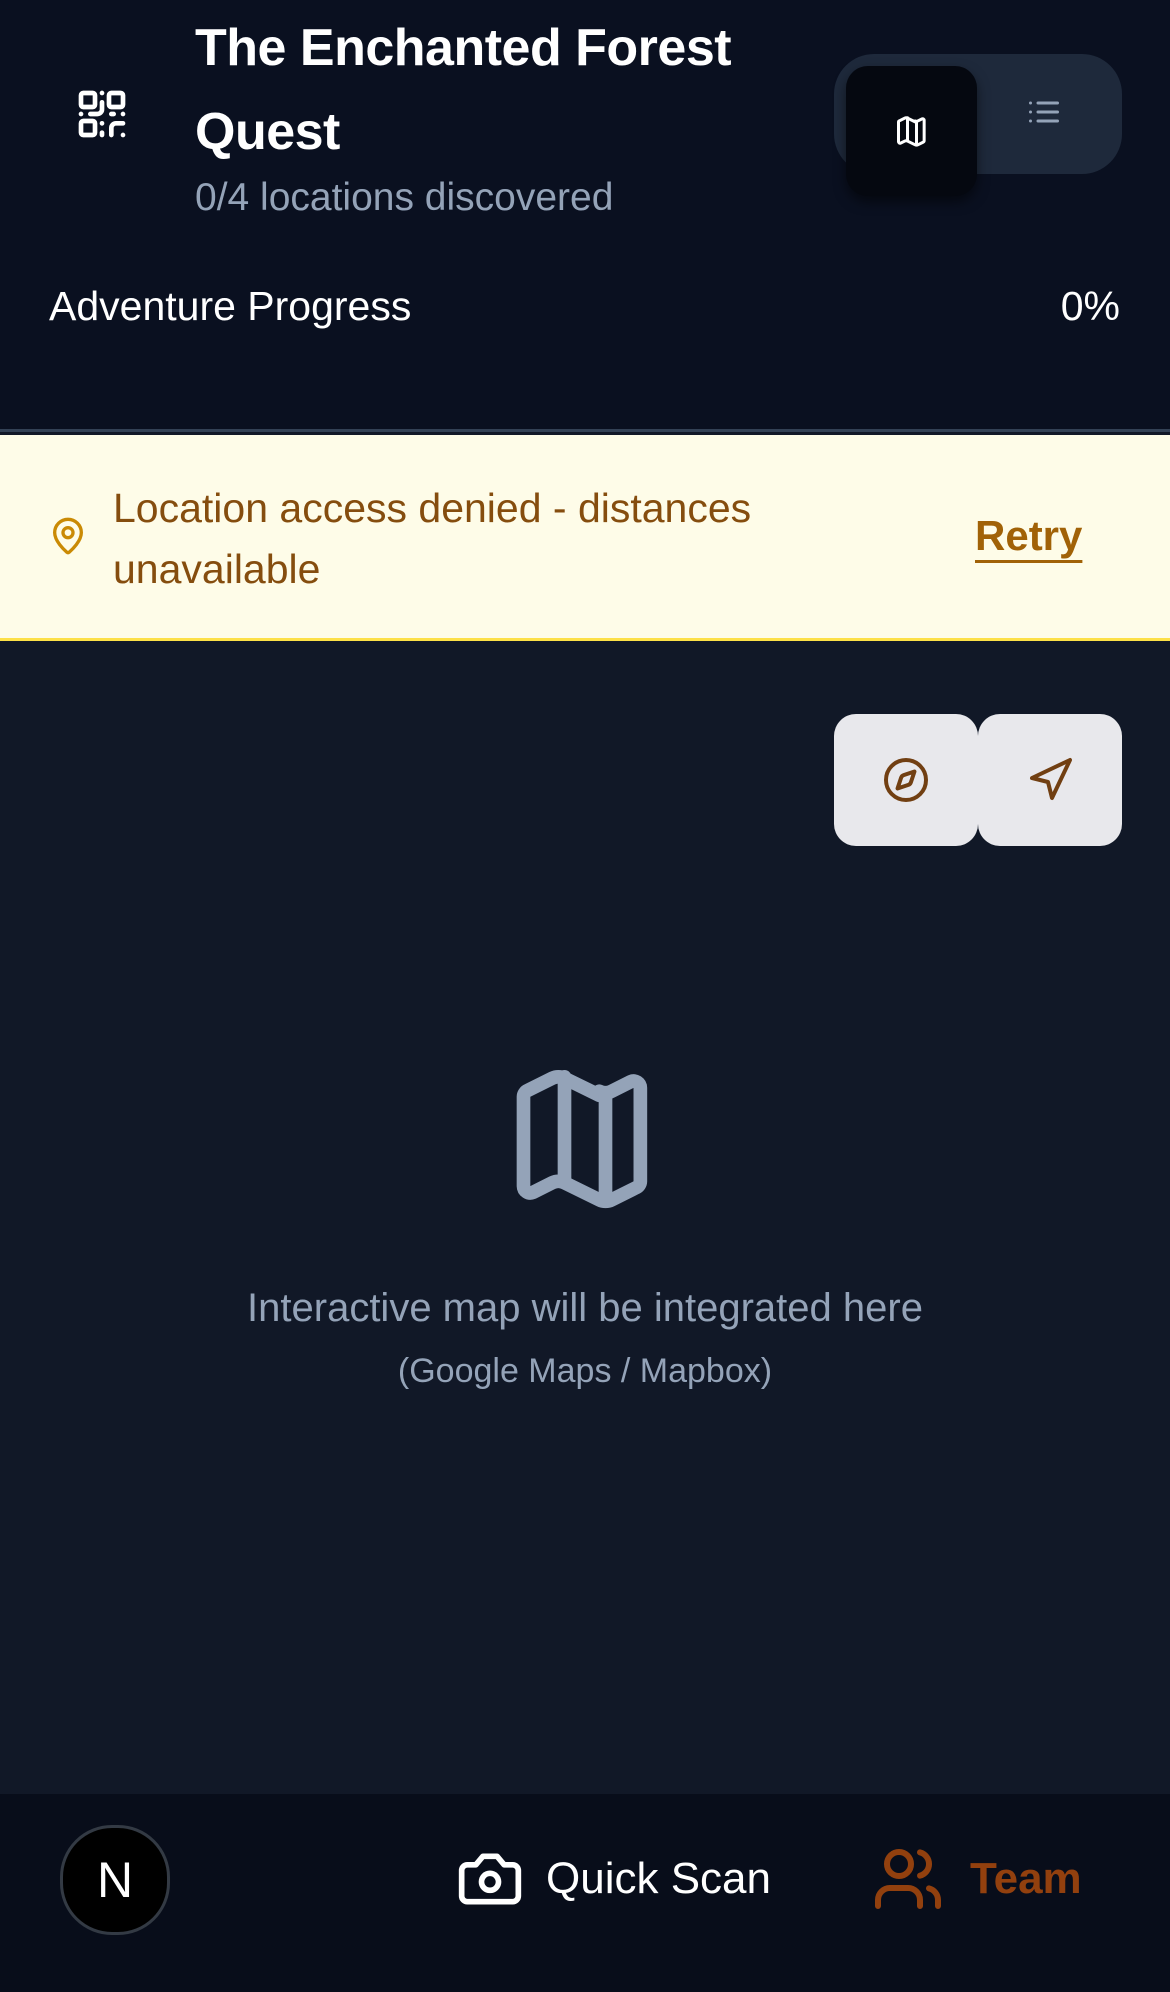 The width and height of the screenshot is (1170, 1992). What do you see at coordinates (1026, 1878) in the screenshot?
I see `team-label: Team` at bounding box center [1026, 1878].